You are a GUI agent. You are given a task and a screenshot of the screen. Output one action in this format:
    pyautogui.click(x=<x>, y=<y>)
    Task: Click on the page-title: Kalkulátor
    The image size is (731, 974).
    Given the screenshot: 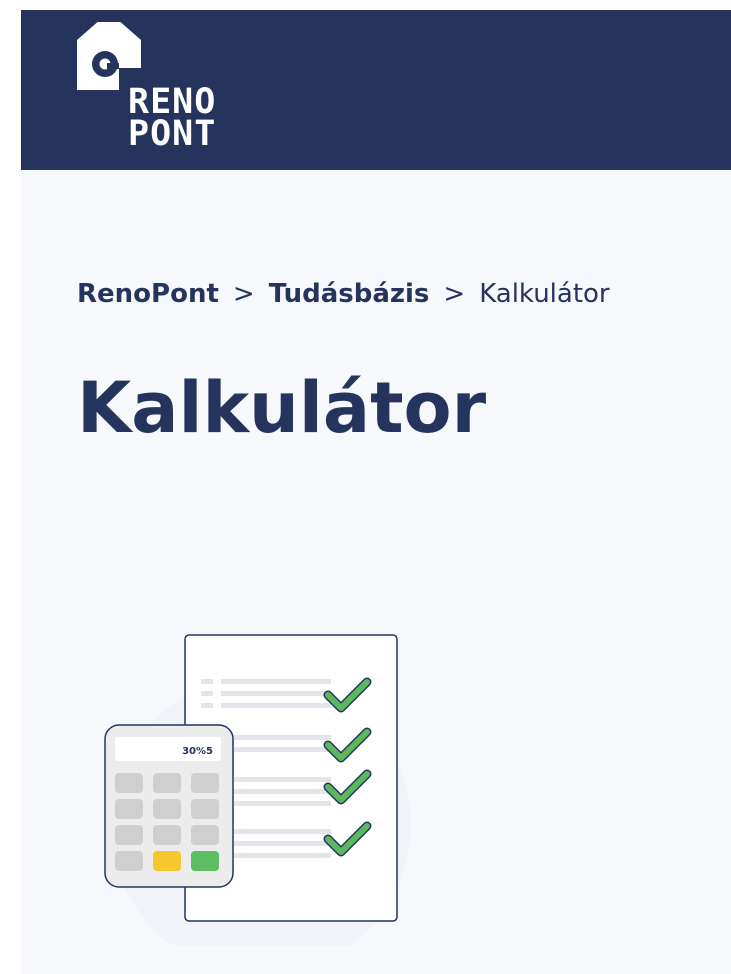 What is the action you would take?
    pyautogui.click(x=282, y=408)
    